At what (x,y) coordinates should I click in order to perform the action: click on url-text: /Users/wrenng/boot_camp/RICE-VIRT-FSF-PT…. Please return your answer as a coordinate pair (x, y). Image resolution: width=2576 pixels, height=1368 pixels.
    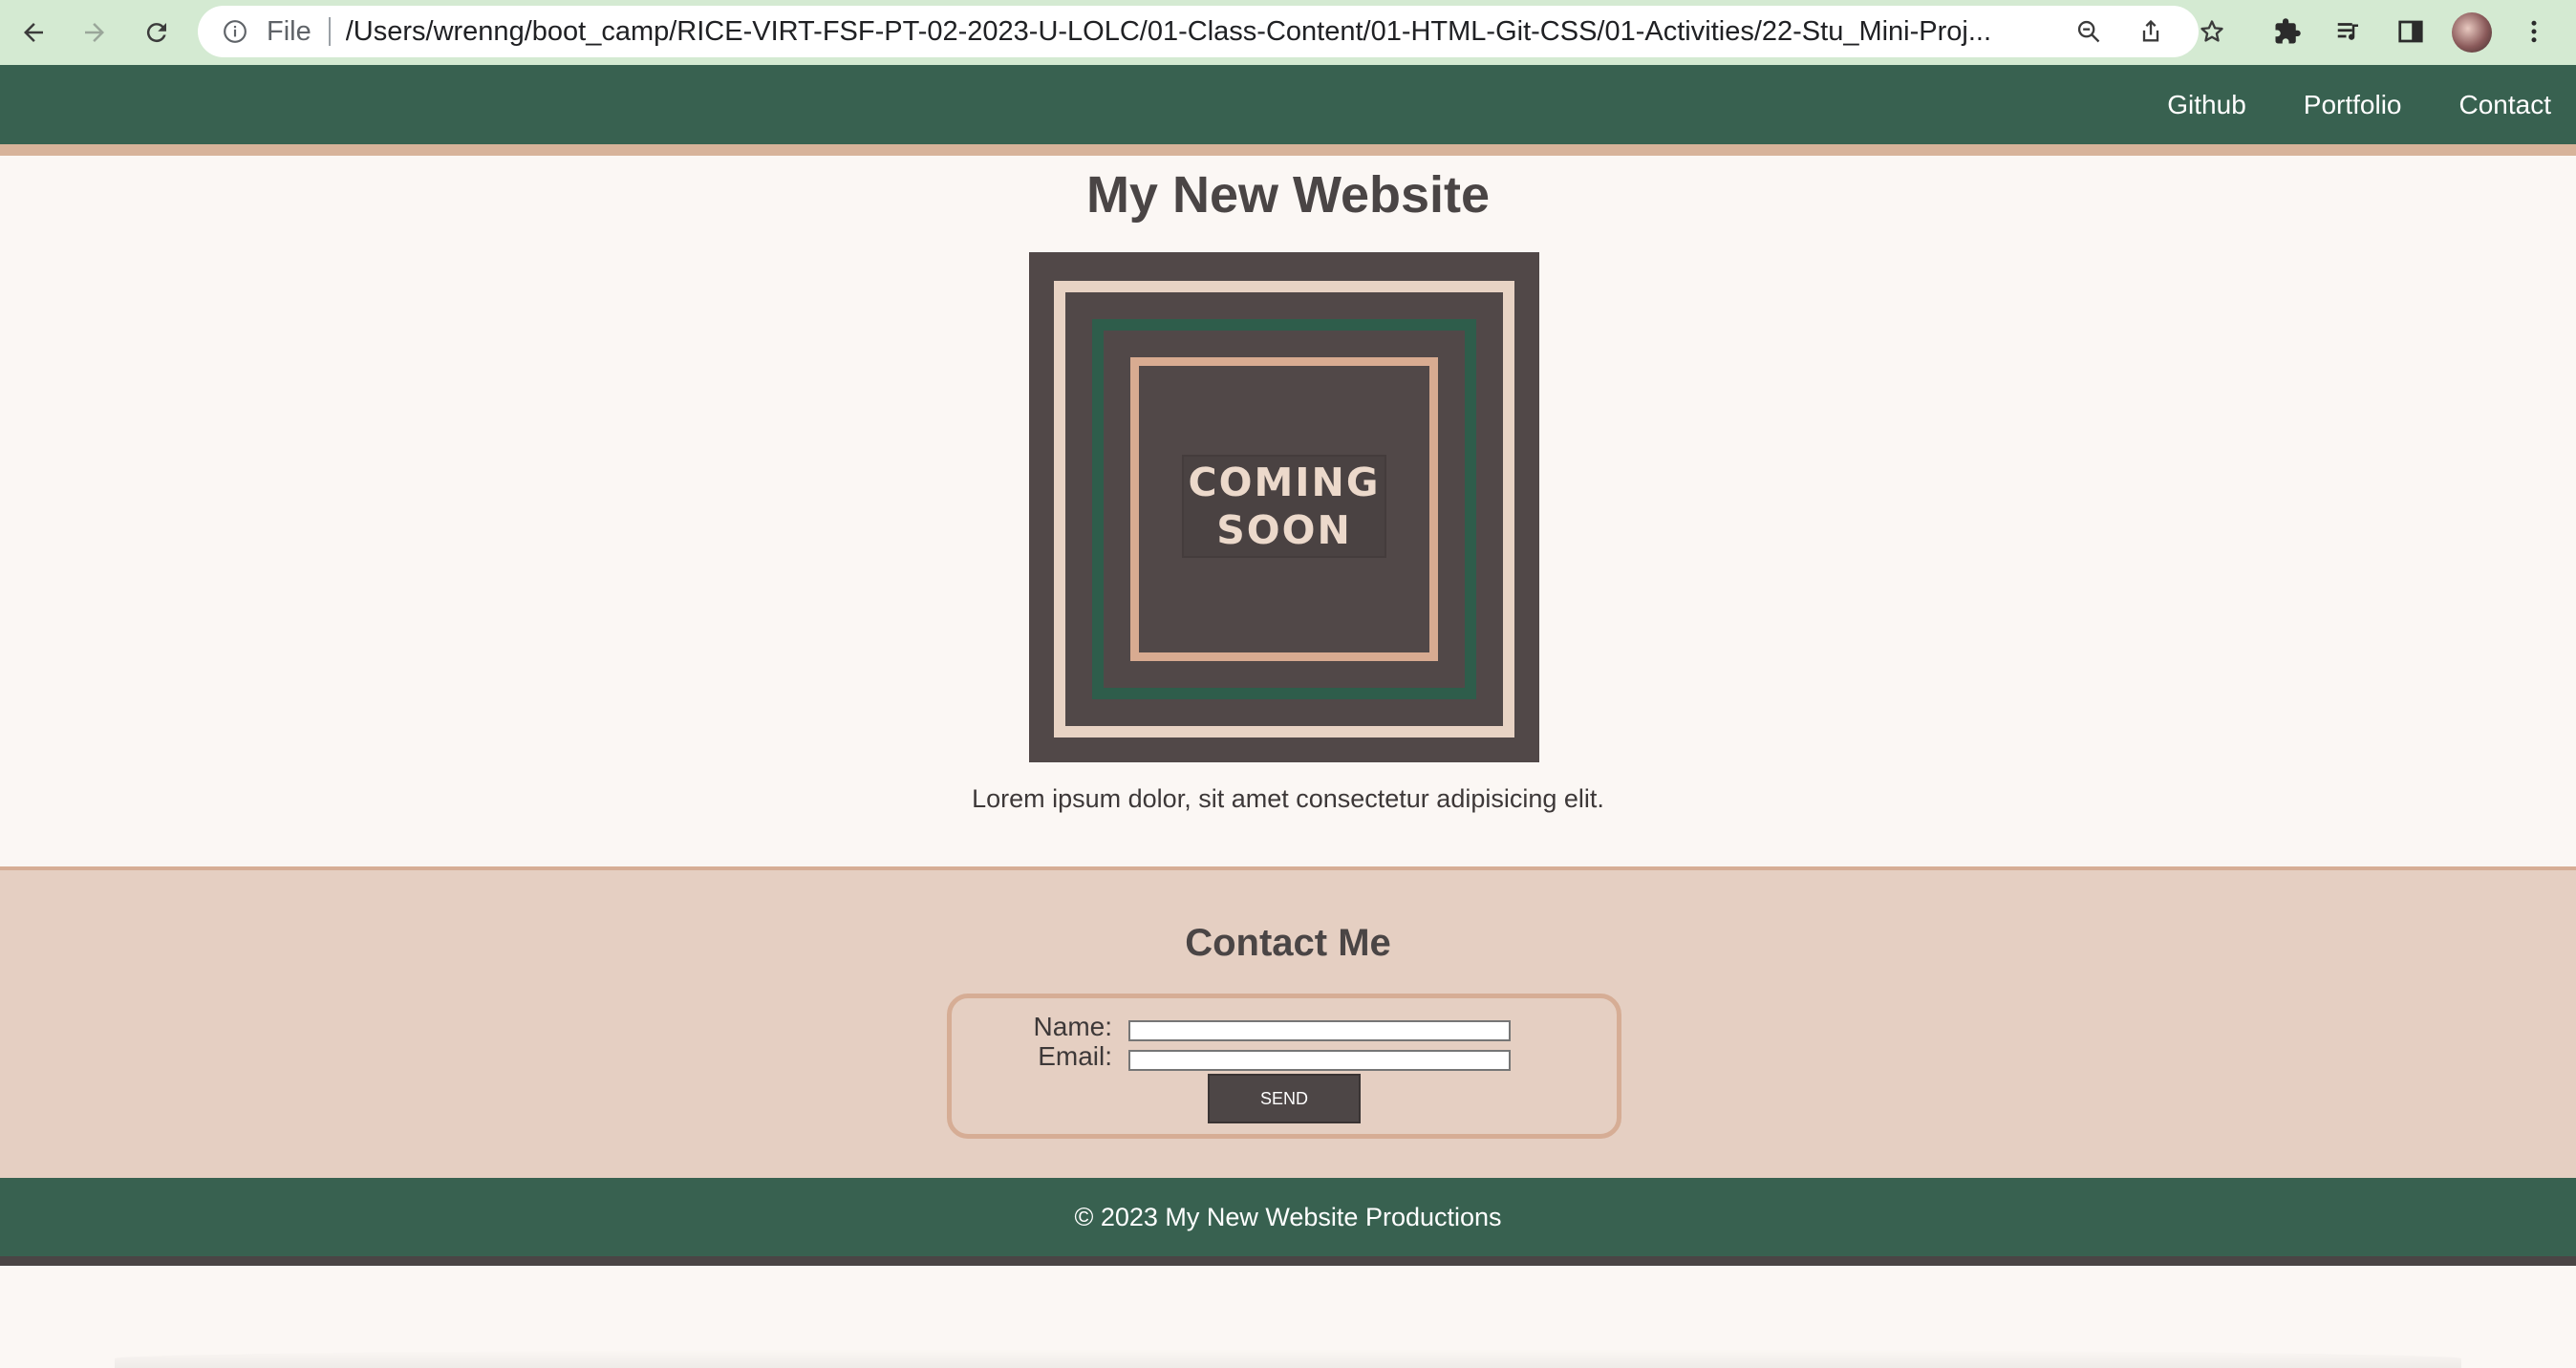
    Looking at the image, I should click on (1201, 32).